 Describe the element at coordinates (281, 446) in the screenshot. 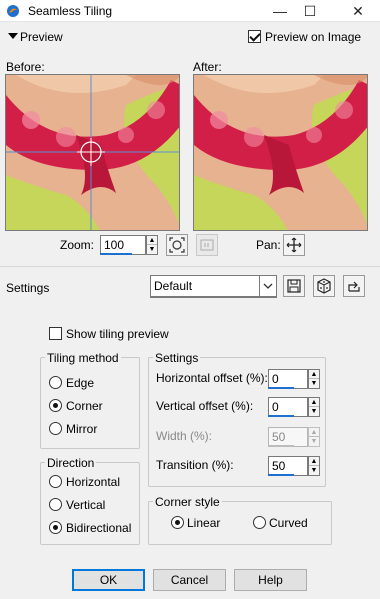

I see `width-underline` at that location.